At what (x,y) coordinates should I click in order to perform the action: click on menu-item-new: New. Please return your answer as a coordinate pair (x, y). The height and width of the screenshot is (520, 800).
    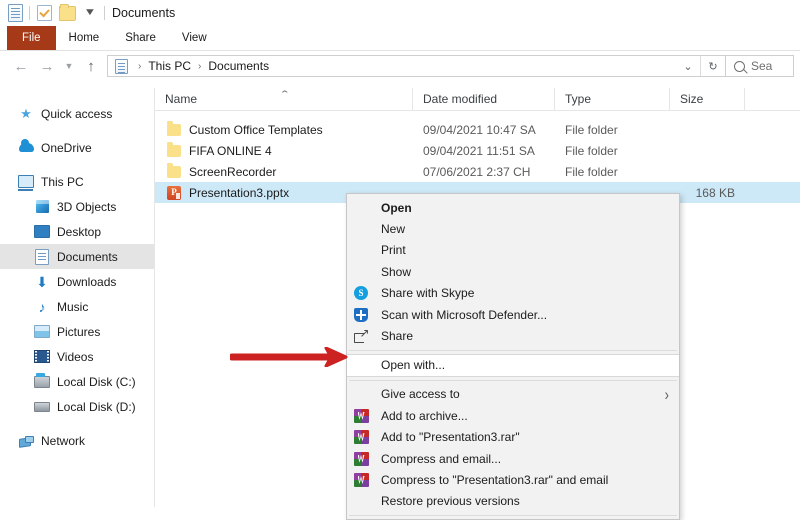
    Looking at the image, I should click on (513, 228).